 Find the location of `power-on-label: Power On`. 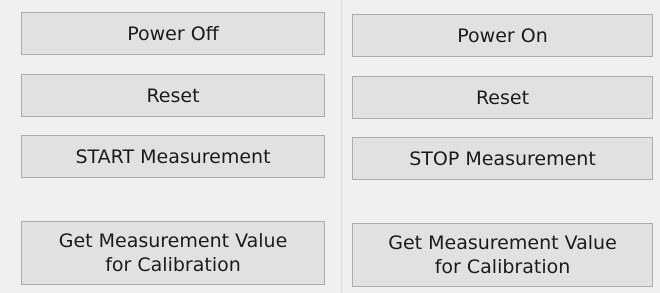

power-on-label: Power On is located at coordinates (502, 35).